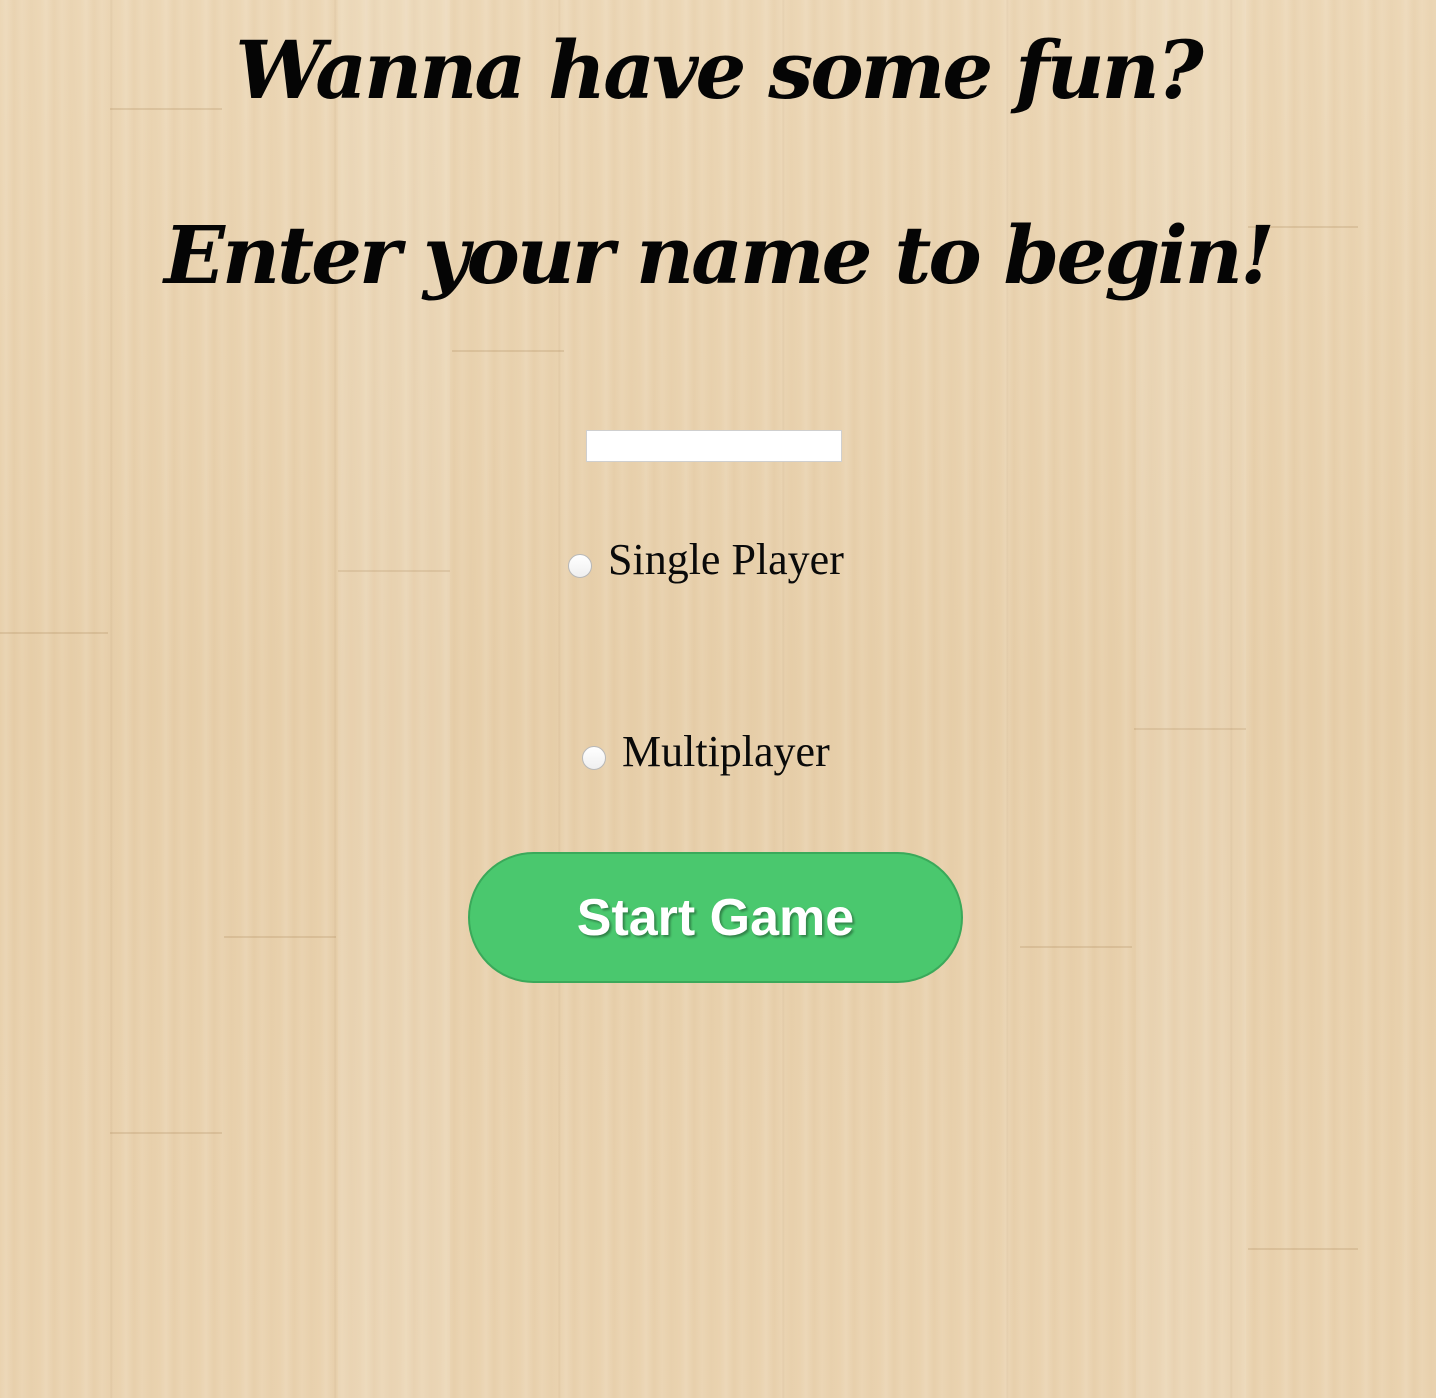  Describe the element at coordinates (719, 255) in the screenshot. I see `page-subtitle: Enter your name to begin!` at that location.